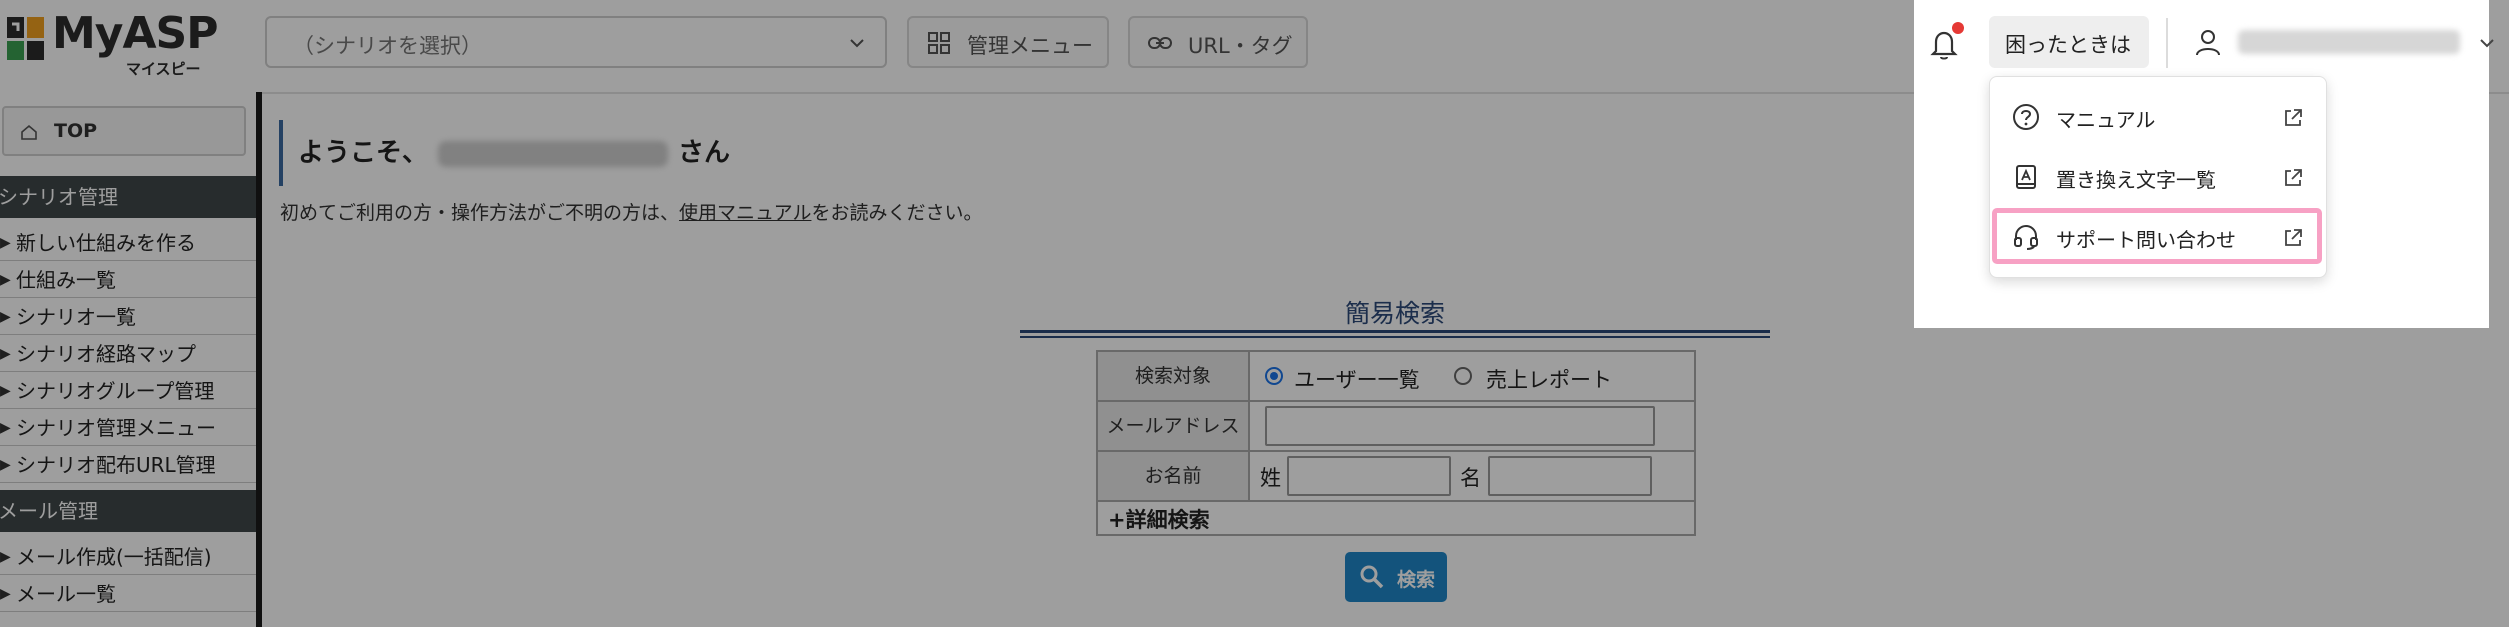  Describe the element at coordinates (2349, 42) in the screenshot. I see `blurred-account-name` at that location.